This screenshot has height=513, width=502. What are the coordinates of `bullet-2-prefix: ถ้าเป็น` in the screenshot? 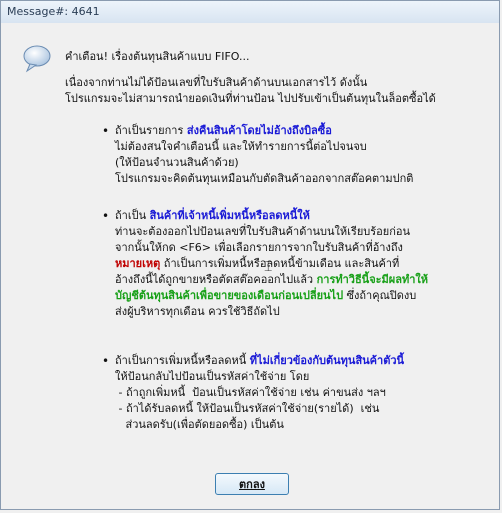 It's located at (132, 215).